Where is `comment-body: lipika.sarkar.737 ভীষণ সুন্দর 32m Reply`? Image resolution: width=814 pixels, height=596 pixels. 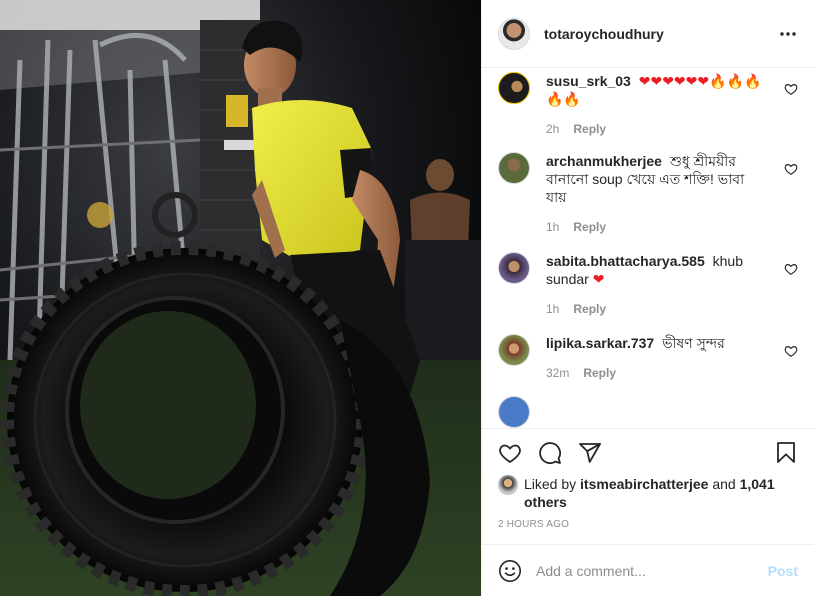
comment-body: lipika.sarkar.737 ভীষণ সুন্দর 32m Reply is located at coordinates (673, 357).